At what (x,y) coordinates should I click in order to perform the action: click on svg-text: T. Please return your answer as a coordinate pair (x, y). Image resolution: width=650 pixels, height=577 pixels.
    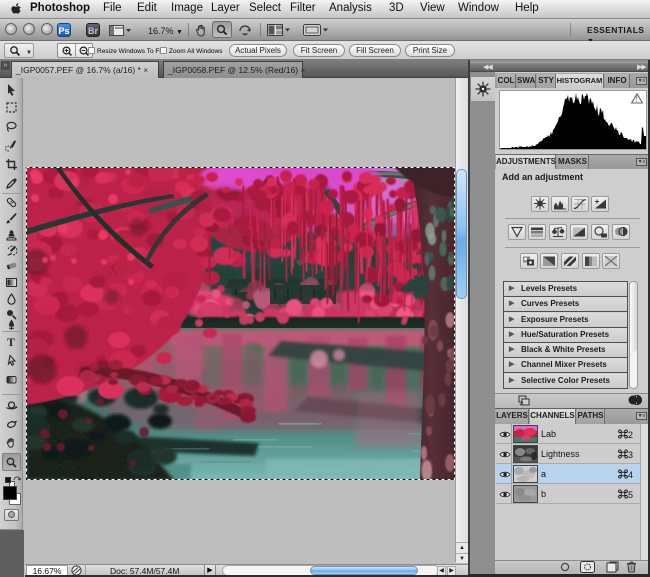
    Looking at the image, I should click on (11, 341).